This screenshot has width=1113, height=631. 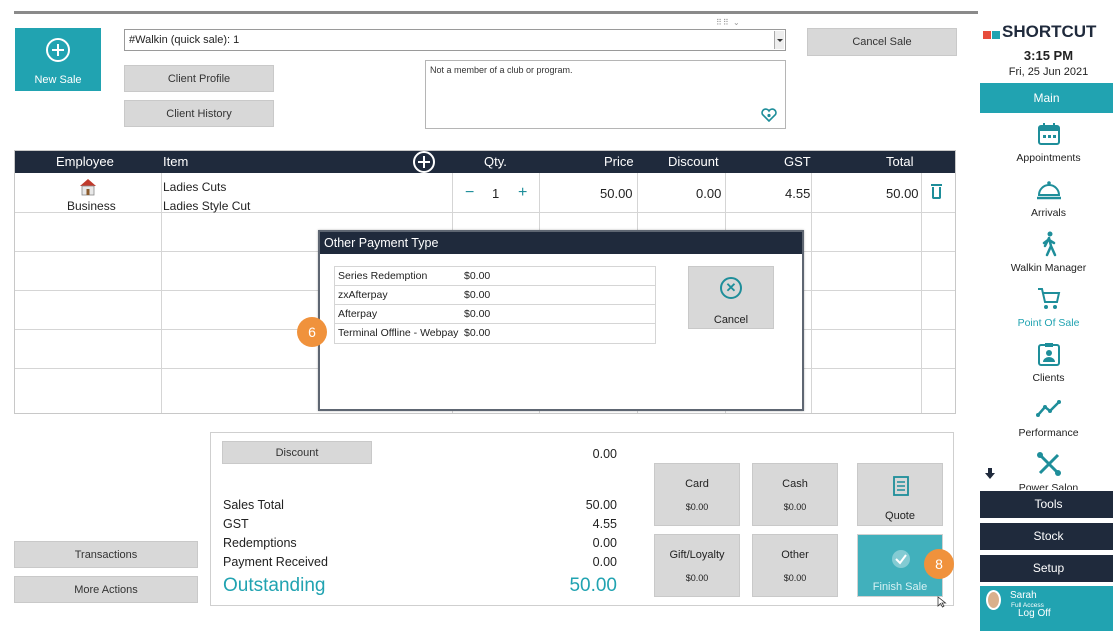 I want to click on row-price: 50.00, so click(x=616, y=193).